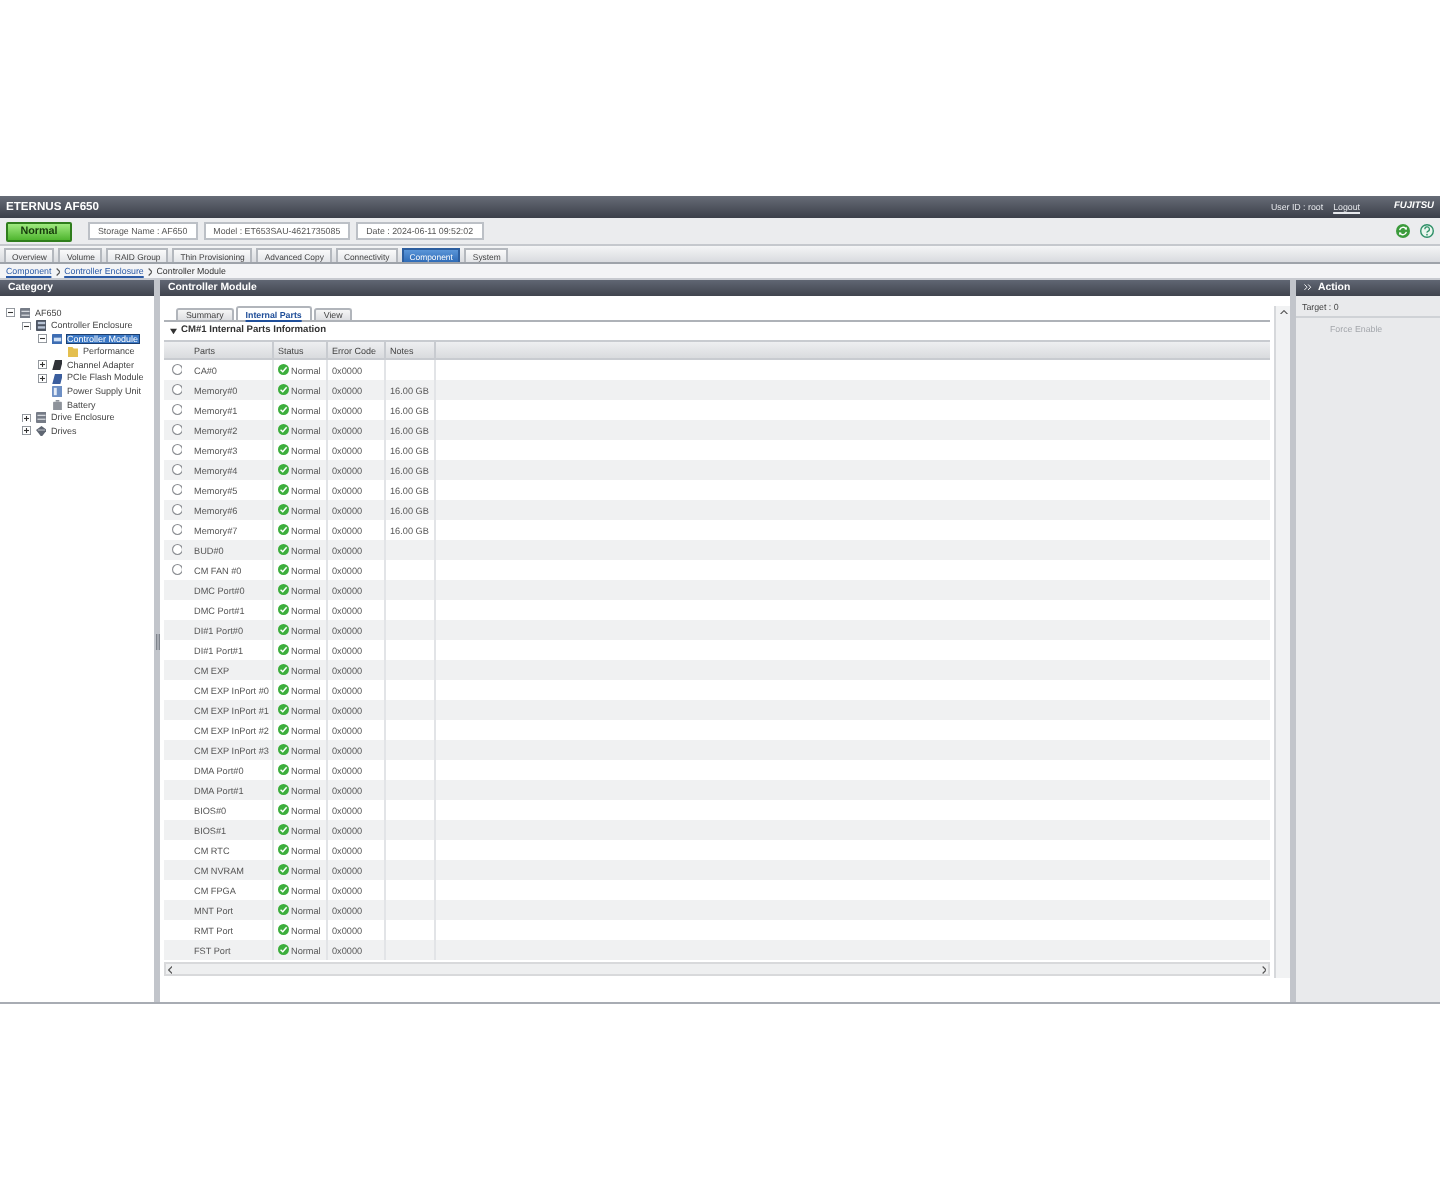 This screenshot has width=1440, height=1200. What do you see at coordinates (173, 331) in the screenshot?
I see `triangle-down-icon` at bounding box center [173, 331].